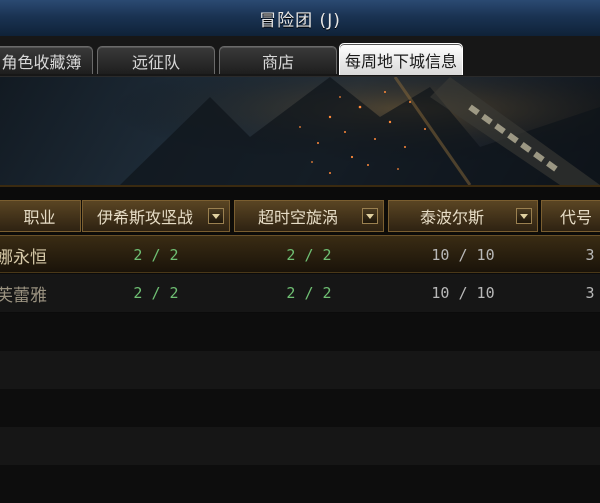  Describe the element at coordinates (23, 295) in the screenshot. I see `character-name: 芙蕾雅` at that location.